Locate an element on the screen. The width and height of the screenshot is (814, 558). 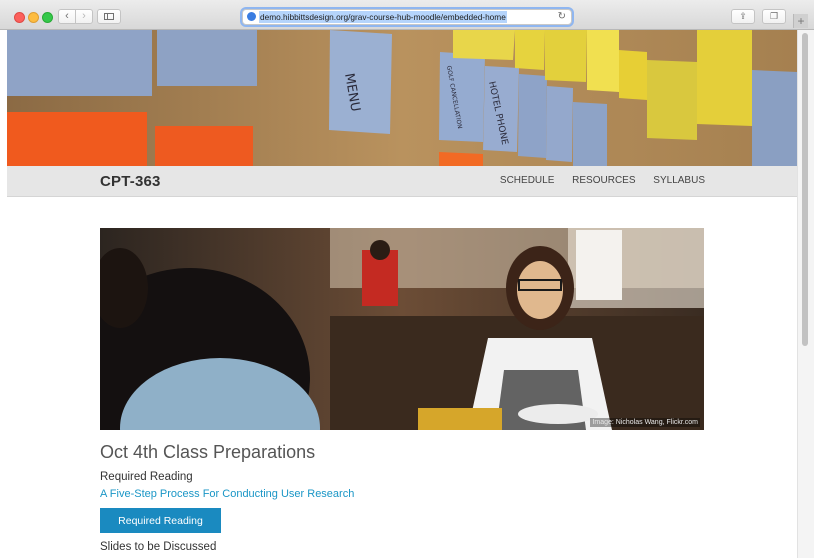
minimize-window-button is located at coordinates (33, 17).